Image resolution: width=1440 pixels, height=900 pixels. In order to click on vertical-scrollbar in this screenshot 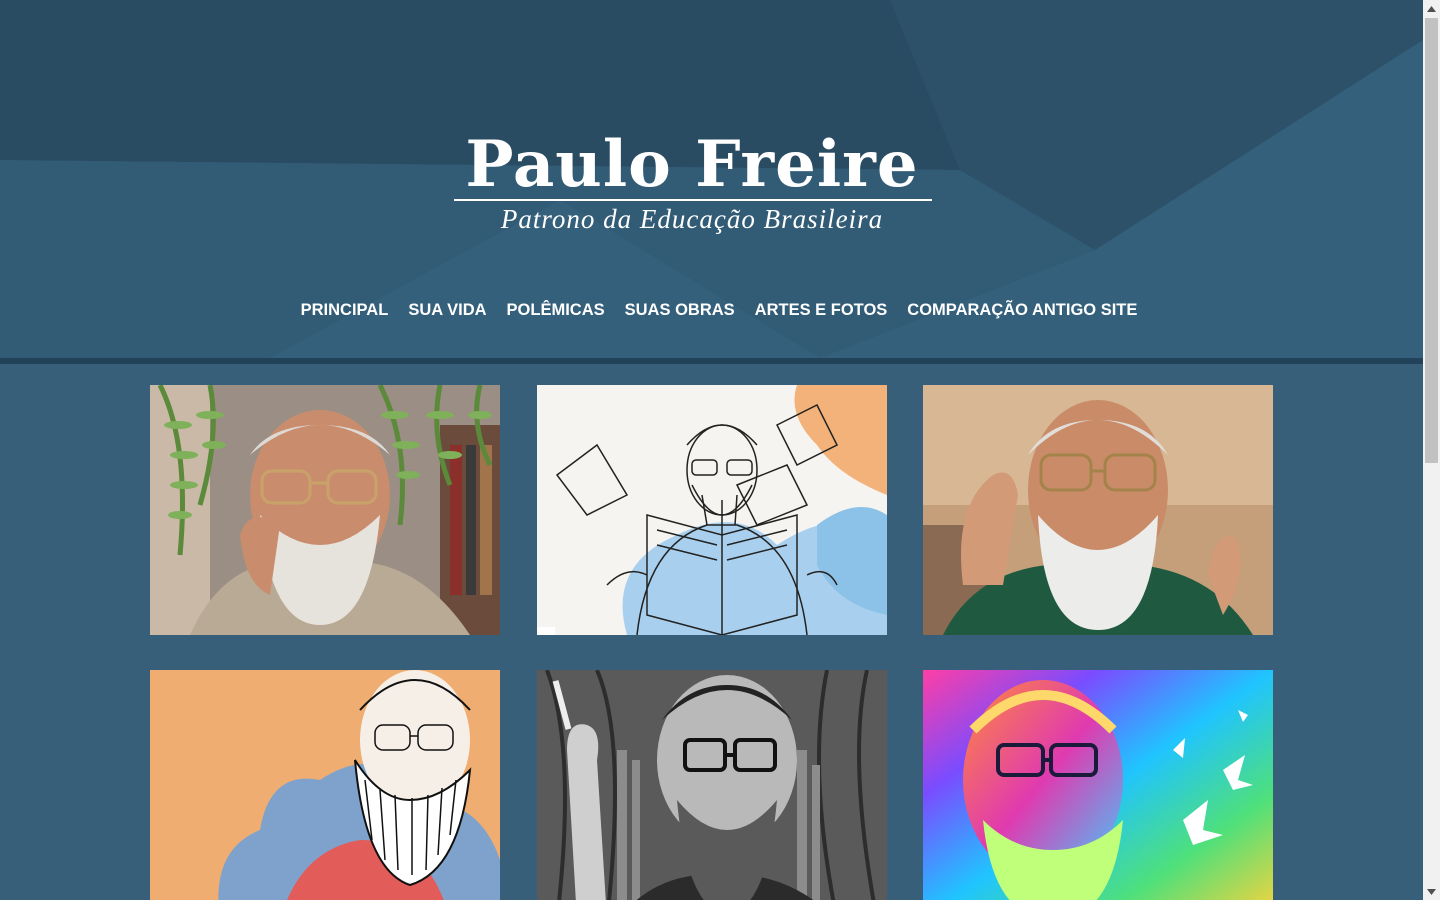, I will do `click(1431, 450)`.